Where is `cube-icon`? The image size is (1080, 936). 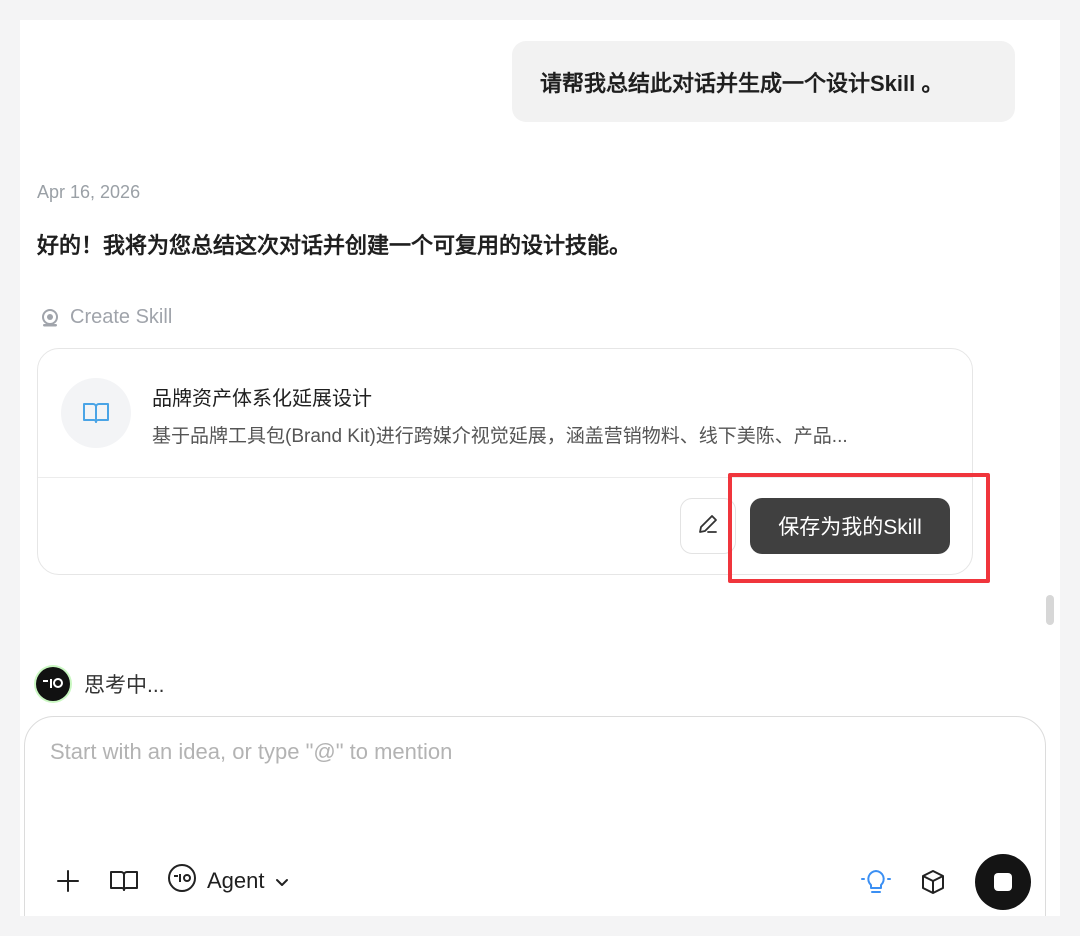 cube-icon is located at coordinates (933, 882).